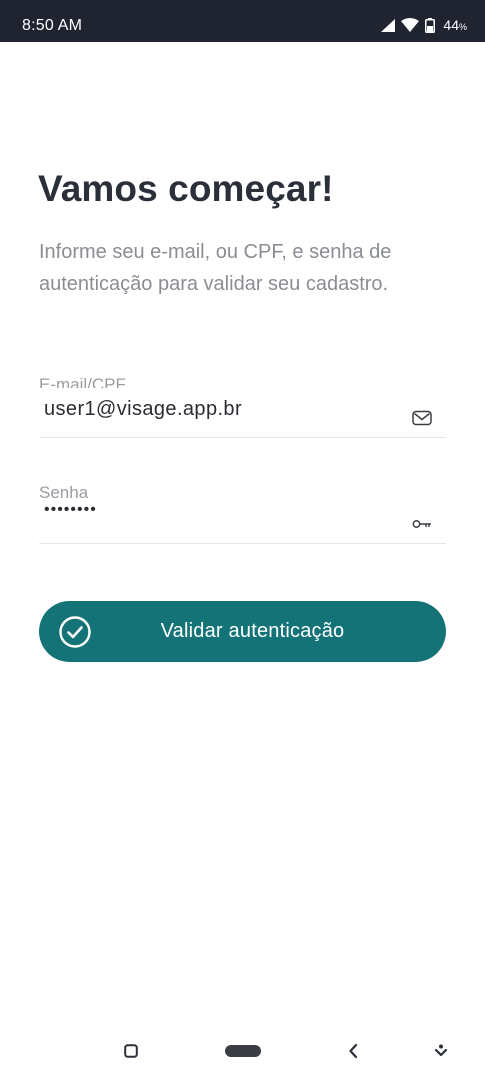 The height and width of the screenshot is (1080, 485). What do you see at coordinates (422, 420) in the screenshot?
I see `mail-icon` at bounding box center [422, 420].